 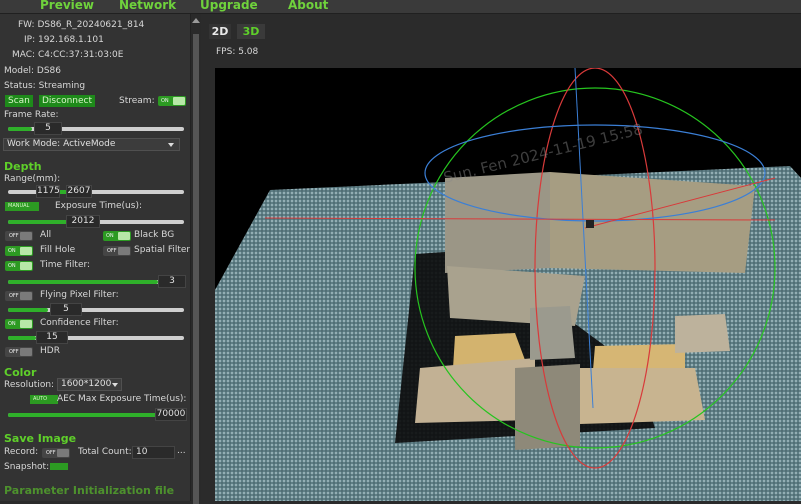 What do you see at coordinates (48, 128) in the screenshot?
I see `frame-rate-value: 5` at bounding box center [48, 128].